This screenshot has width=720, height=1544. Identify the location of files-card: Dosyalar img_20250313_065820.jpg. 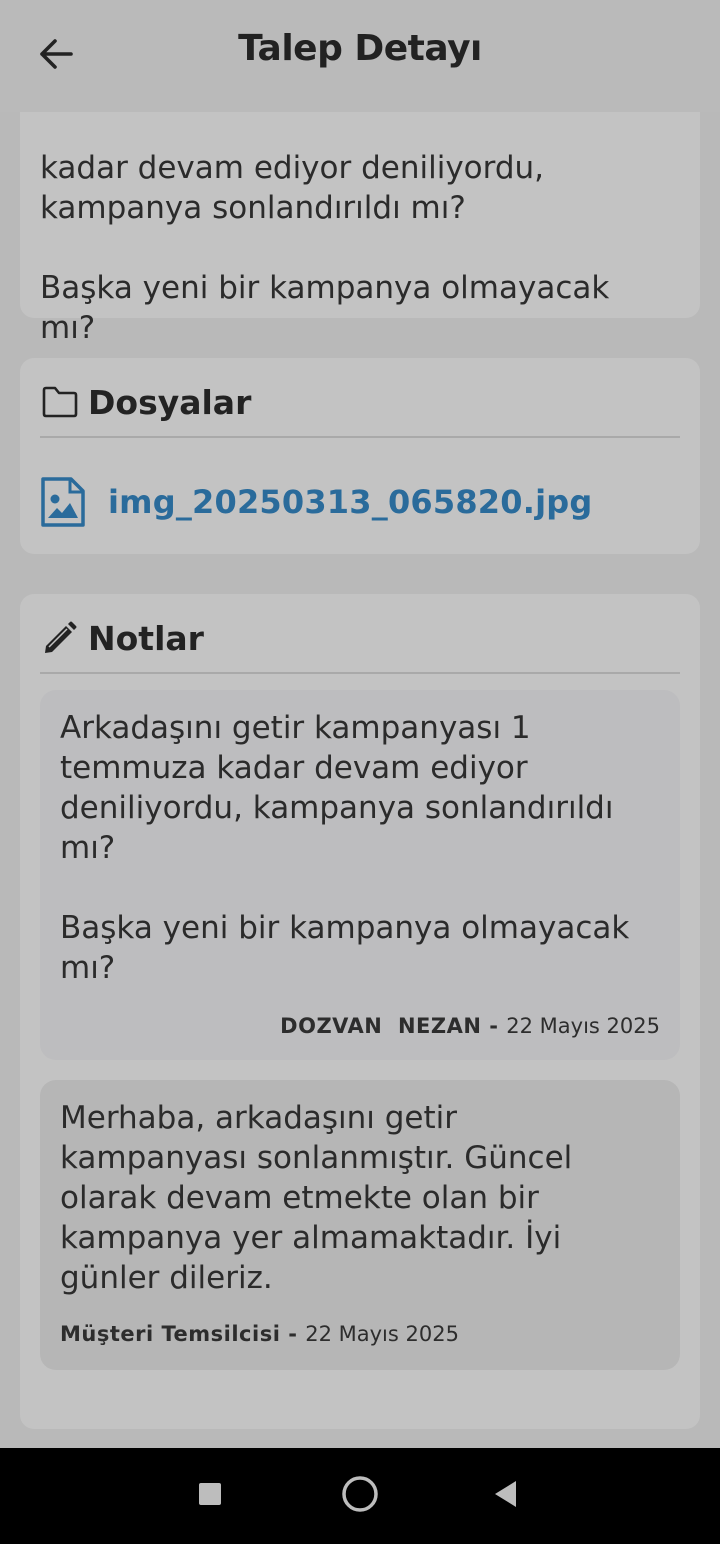
(360, 456).